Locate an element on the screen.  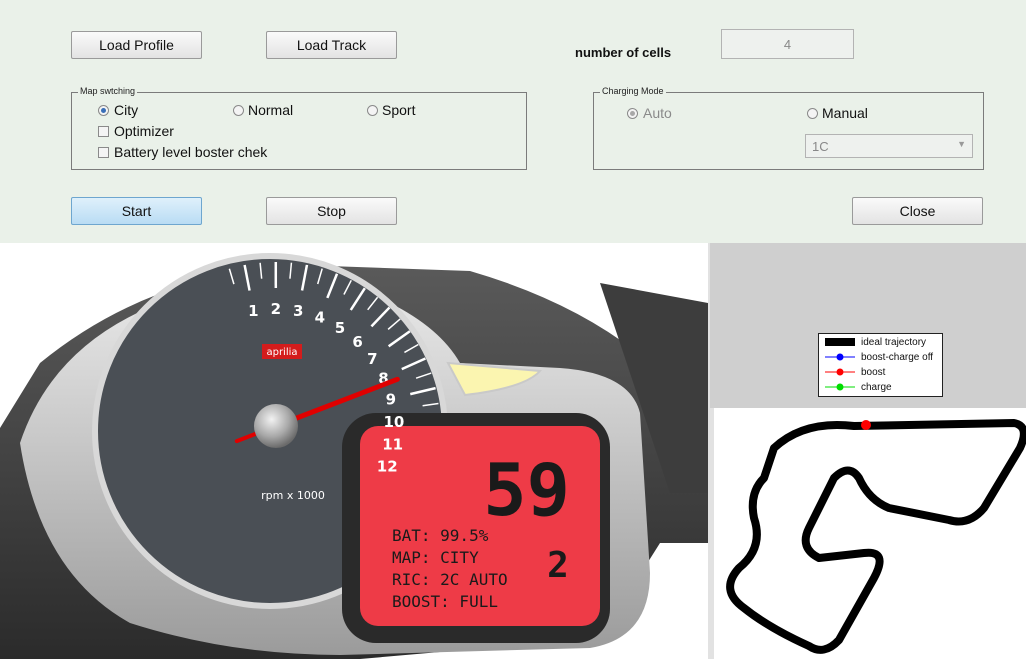
legend-label-ideal: ideal trajectory is located at coordinates (894, 342).